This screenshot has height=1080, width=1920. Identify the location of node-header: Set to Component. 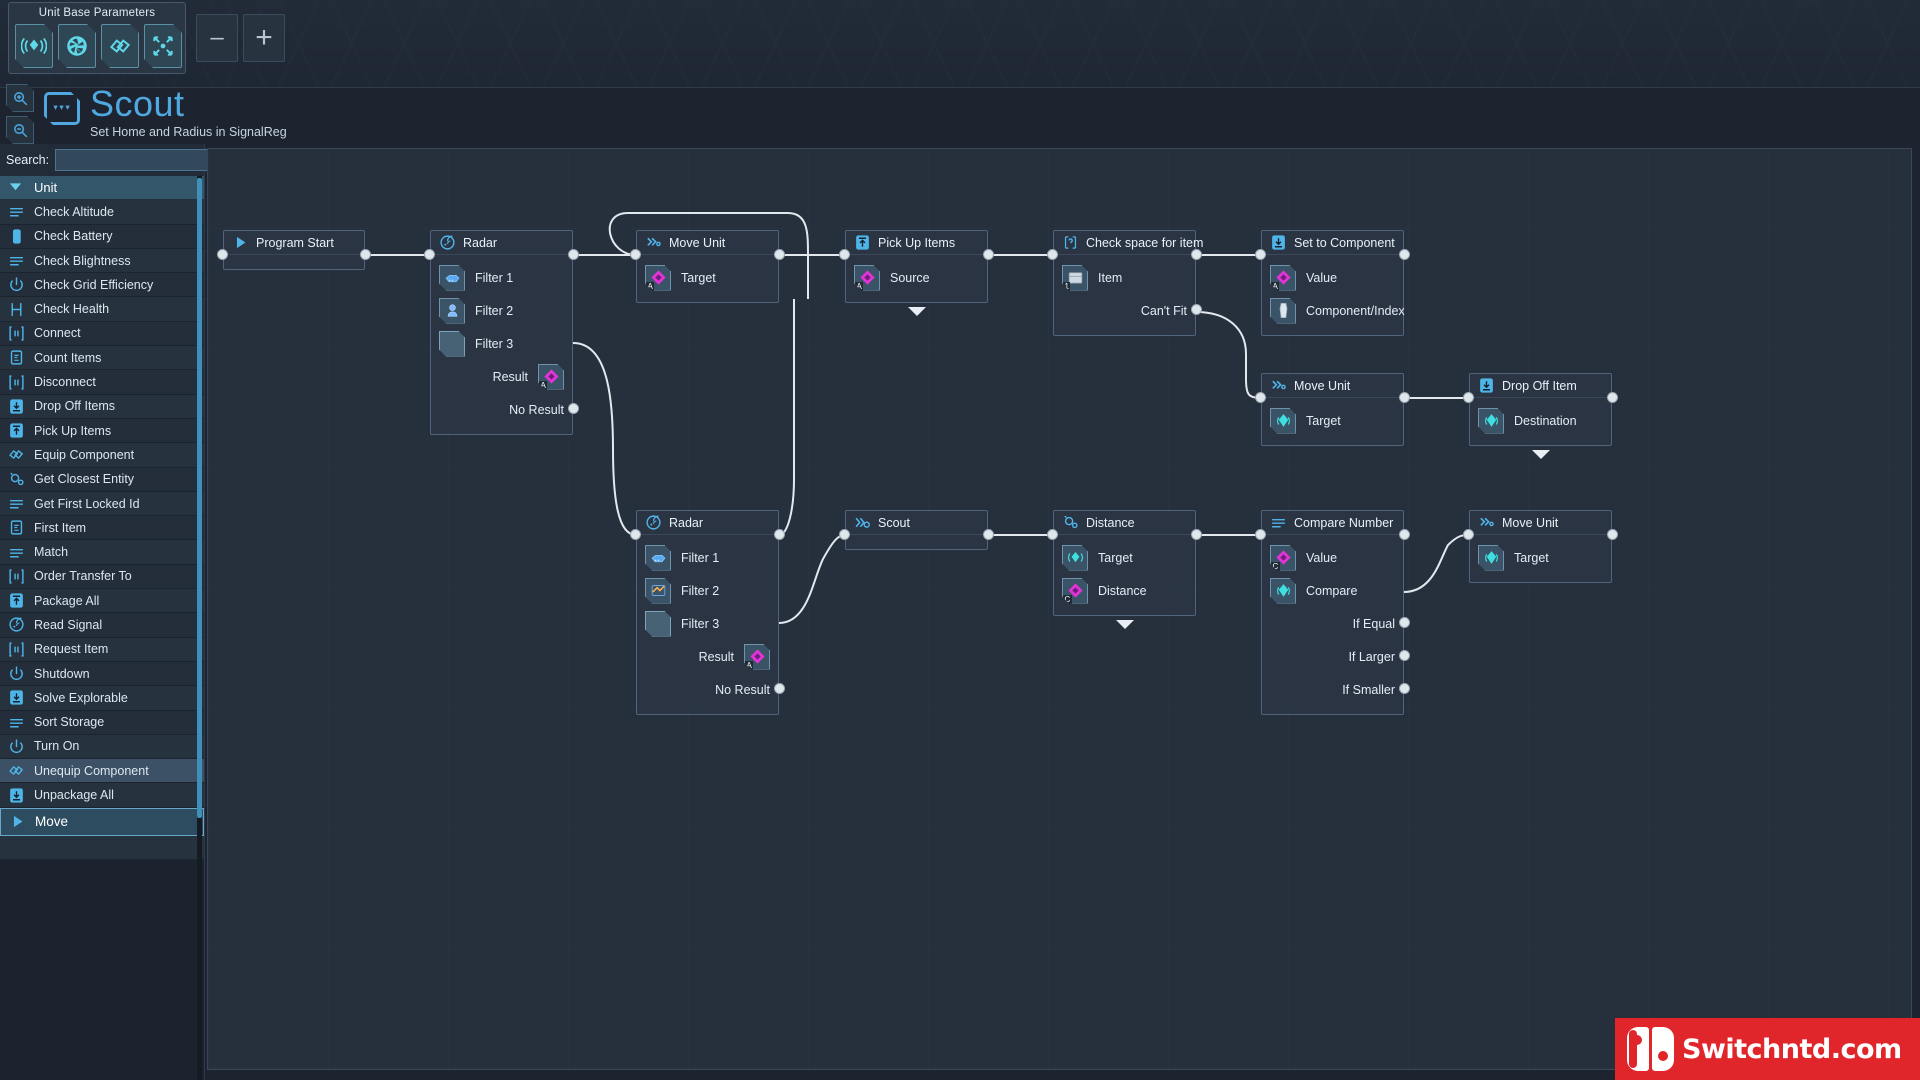
(1332, 243).